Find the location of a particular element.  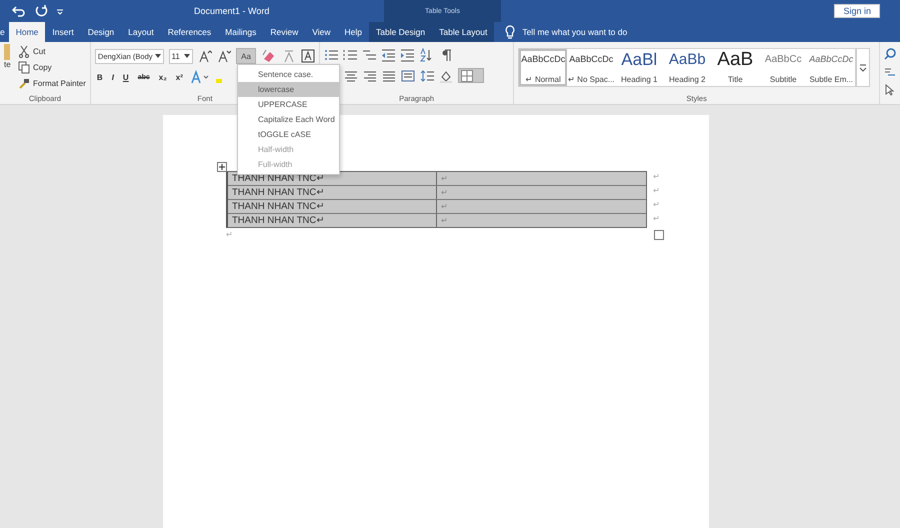

ribbon-tab: Home is located at coordinates (27, 32).